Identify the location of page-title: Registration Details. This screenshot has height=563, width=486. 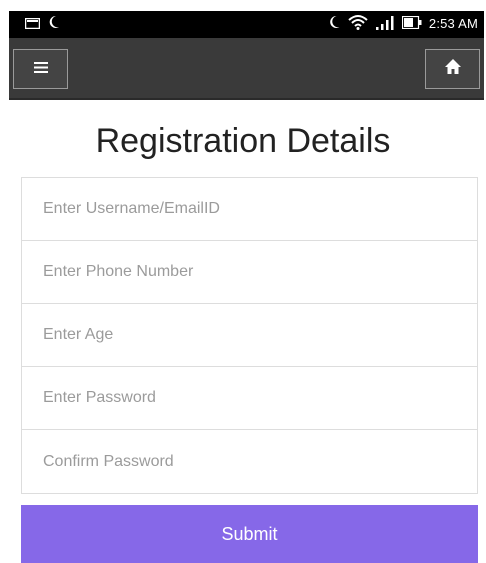
(243, 141).